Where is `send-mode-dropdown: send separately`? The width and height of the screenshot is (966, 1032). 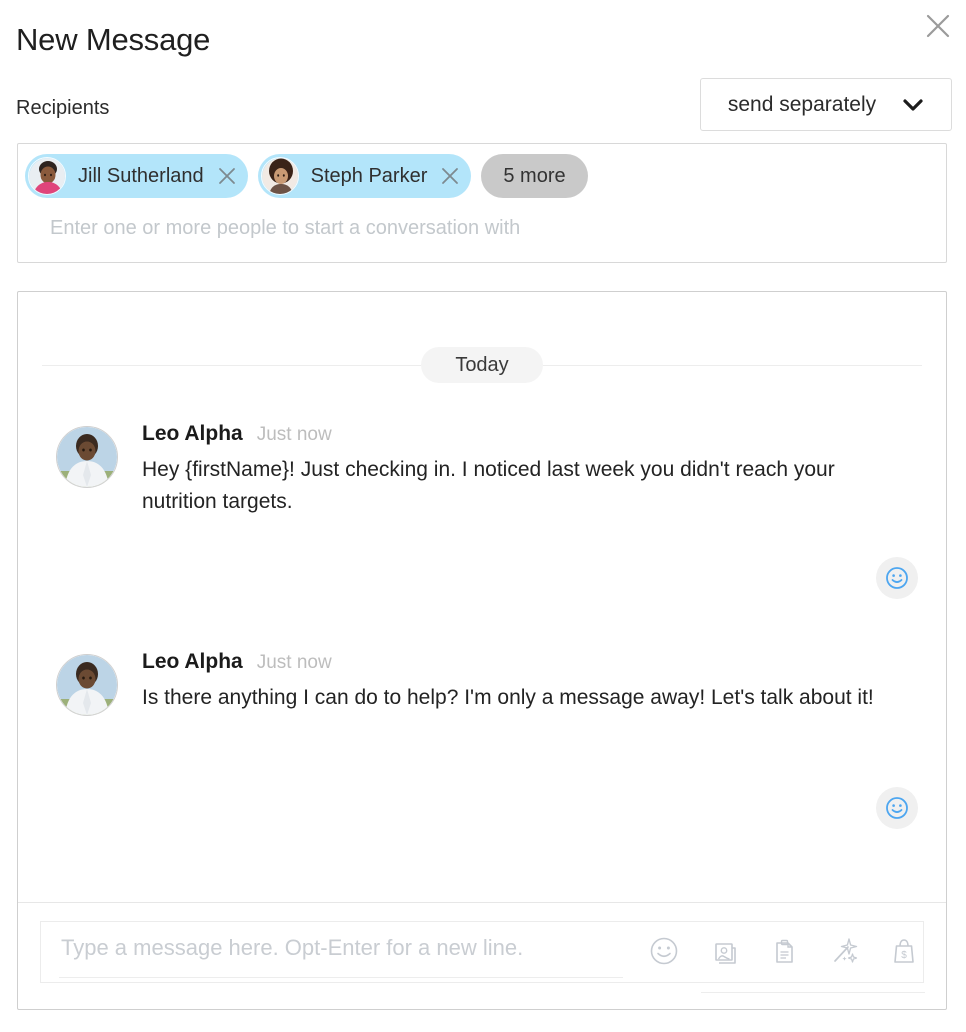 send-mode-dropdown: send separately is located at coordinates (826, 104).